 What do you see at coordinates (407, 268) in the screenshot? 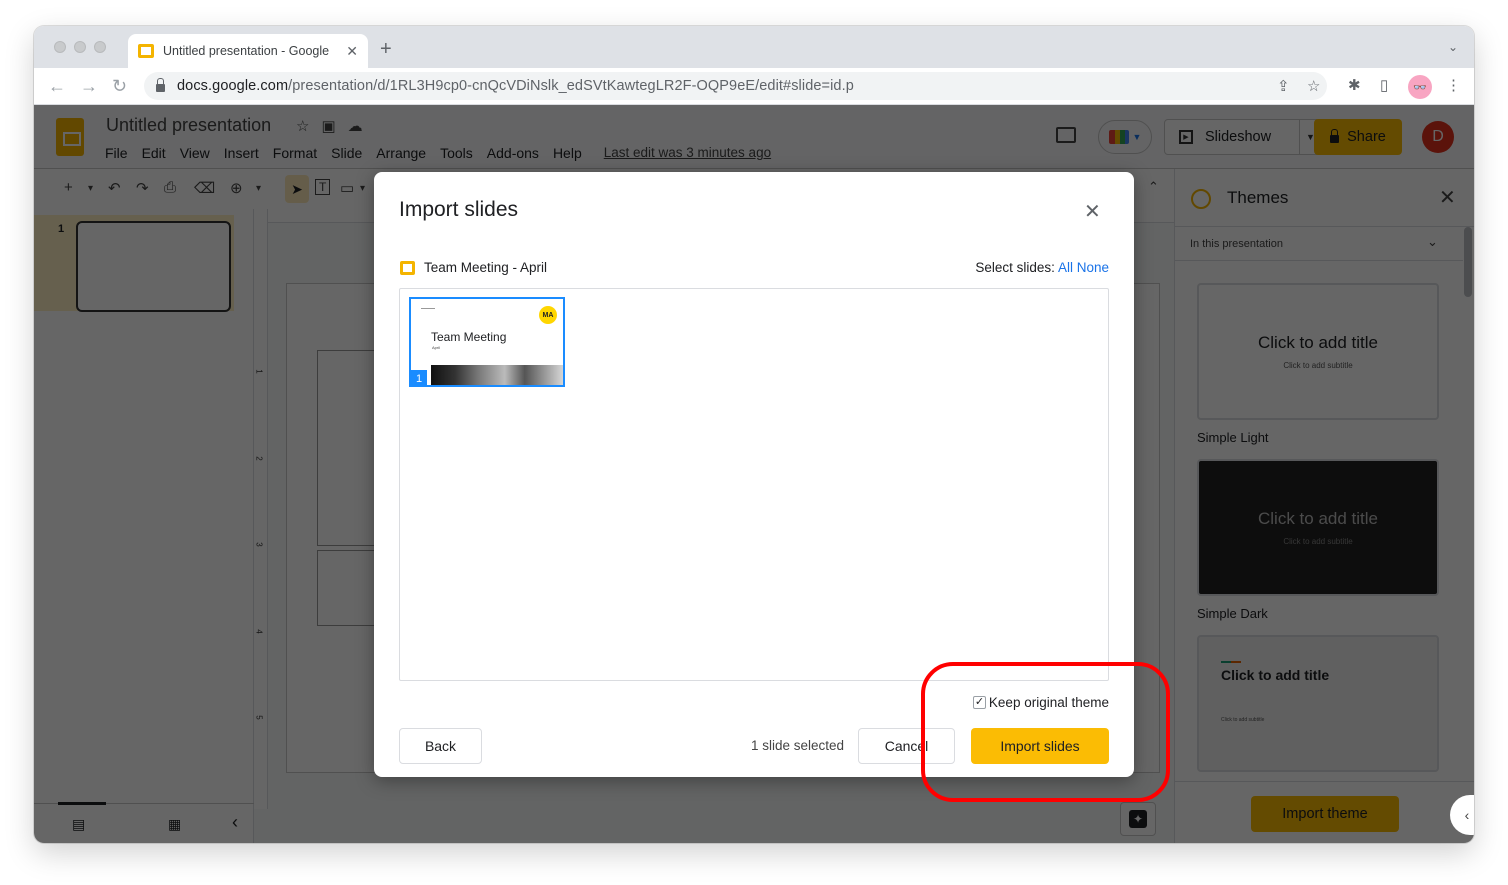
I see `slides-file-icon` at bounding box center [407, 268].